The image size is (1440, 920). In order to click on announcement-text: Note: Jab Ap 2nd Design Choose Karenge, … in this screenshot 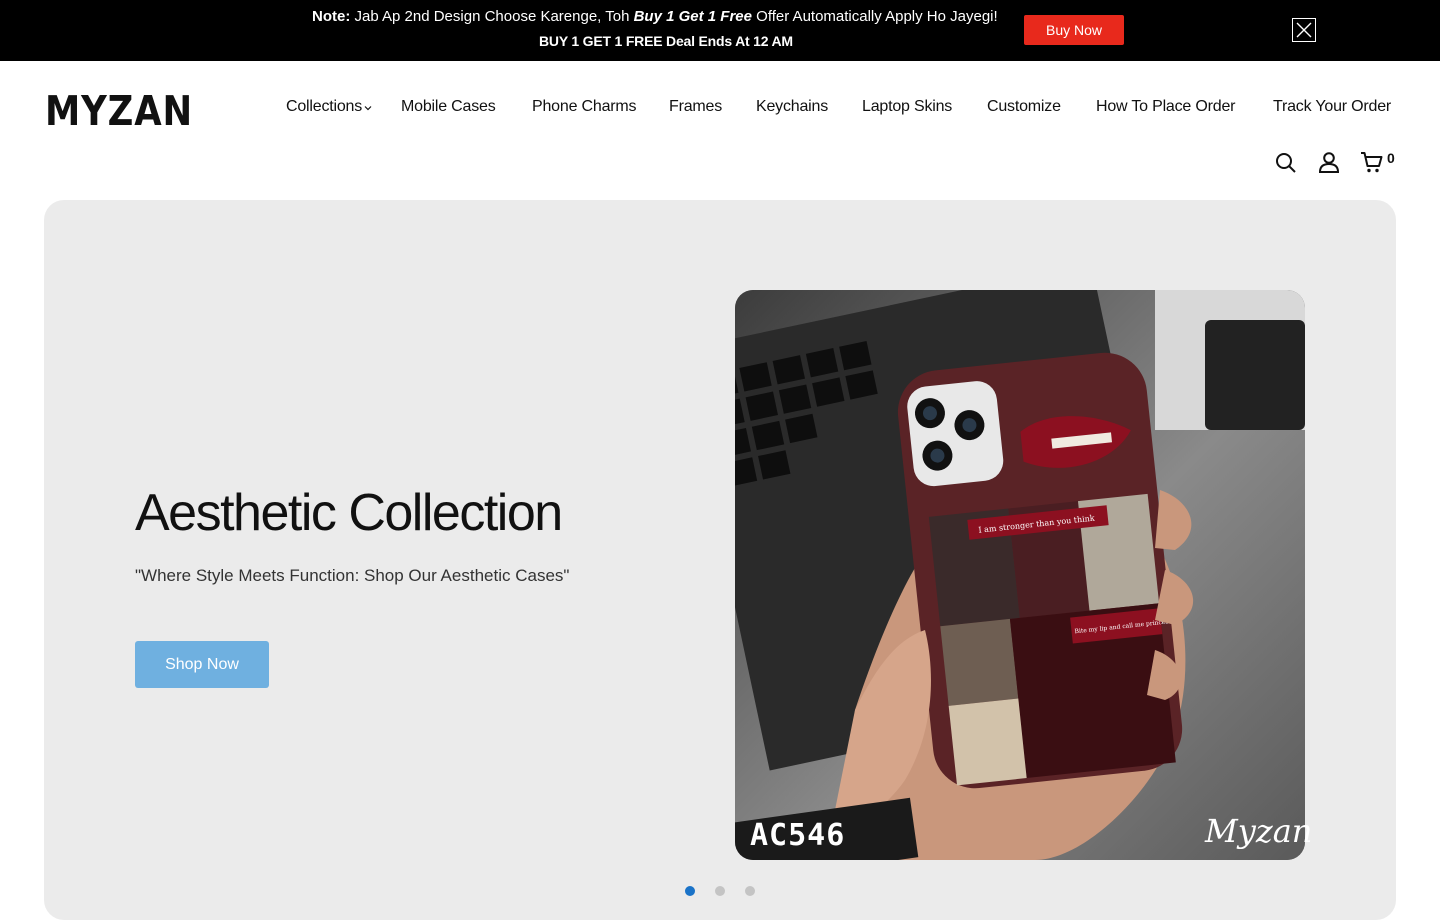, I will do `click(655, 16)`.